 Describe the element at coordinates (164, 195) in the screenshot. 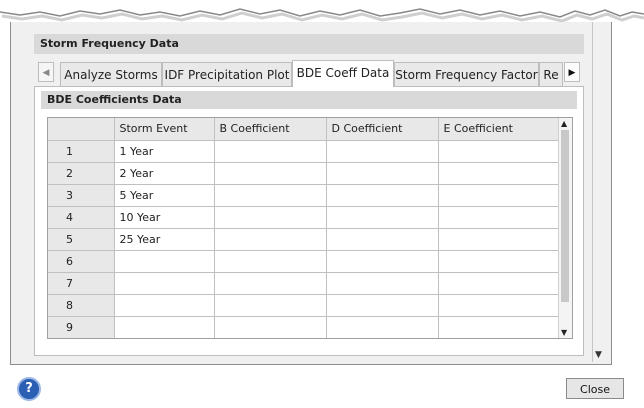

I see `cell-storm-event: 5 Year` at that location.